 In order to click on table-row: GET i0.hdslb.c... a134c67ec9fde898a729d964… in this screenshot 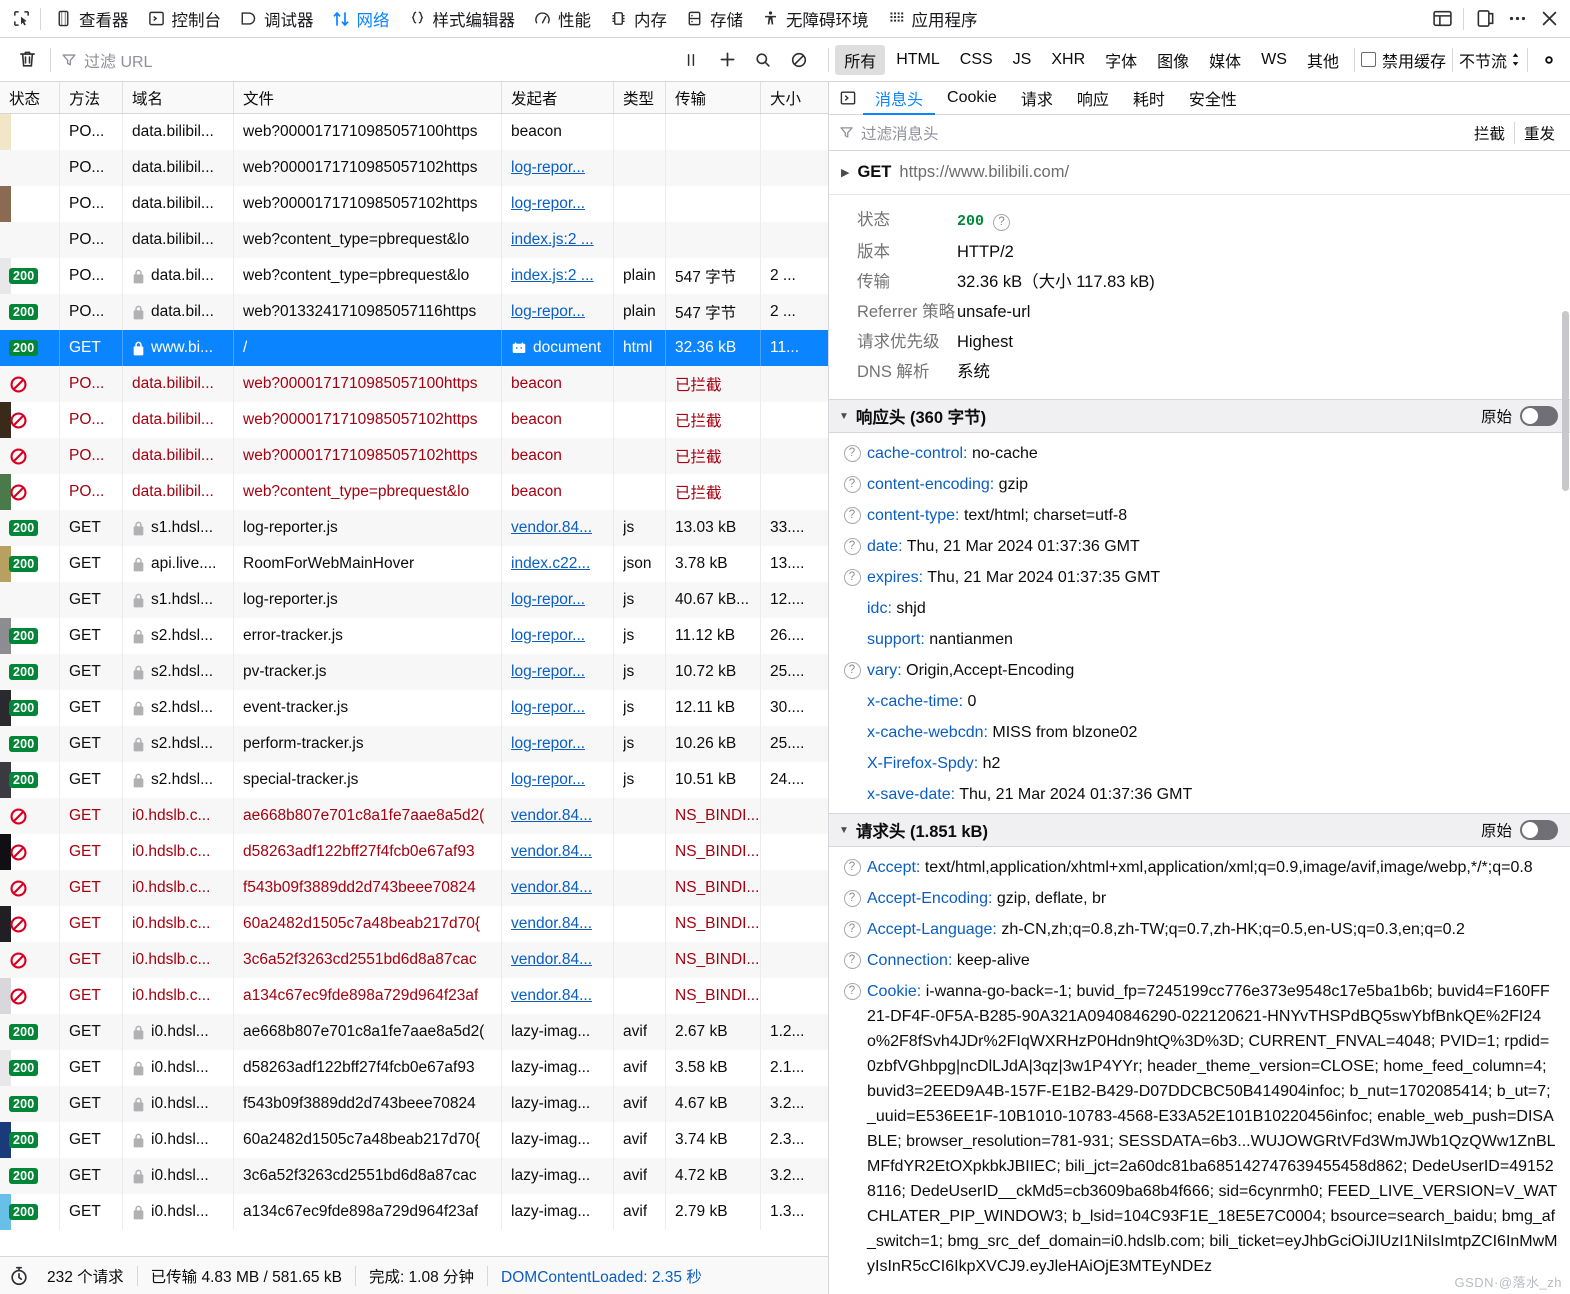, I will do `click(414, 996)`.